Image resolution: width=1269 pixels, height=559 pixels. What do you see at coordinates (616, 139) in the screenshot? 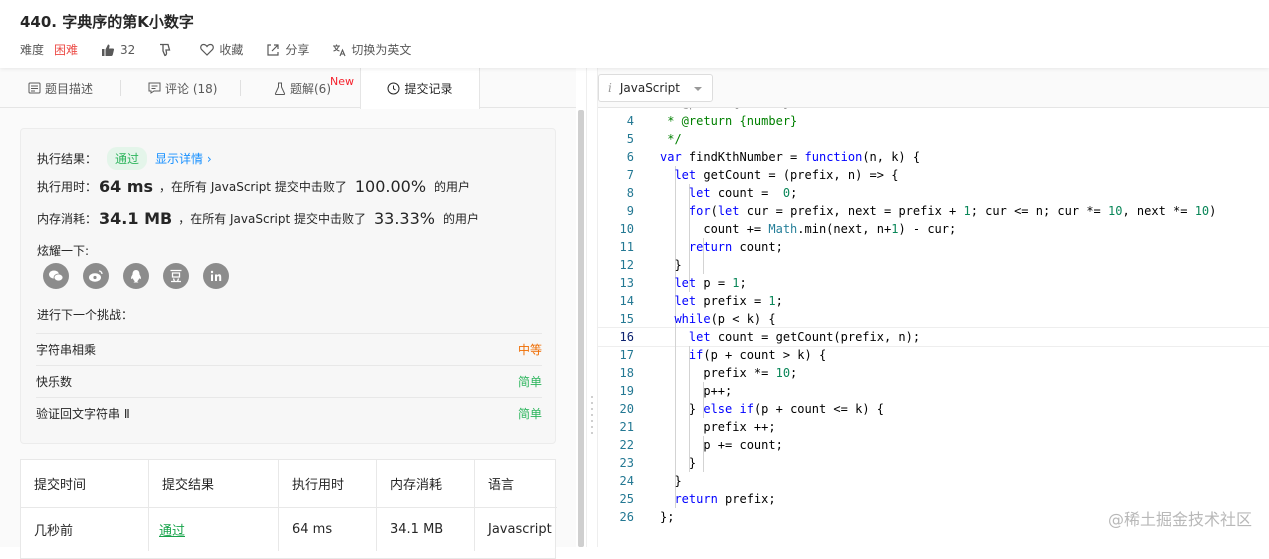
I see `line-number: 5` at bounding box center [616, 139].